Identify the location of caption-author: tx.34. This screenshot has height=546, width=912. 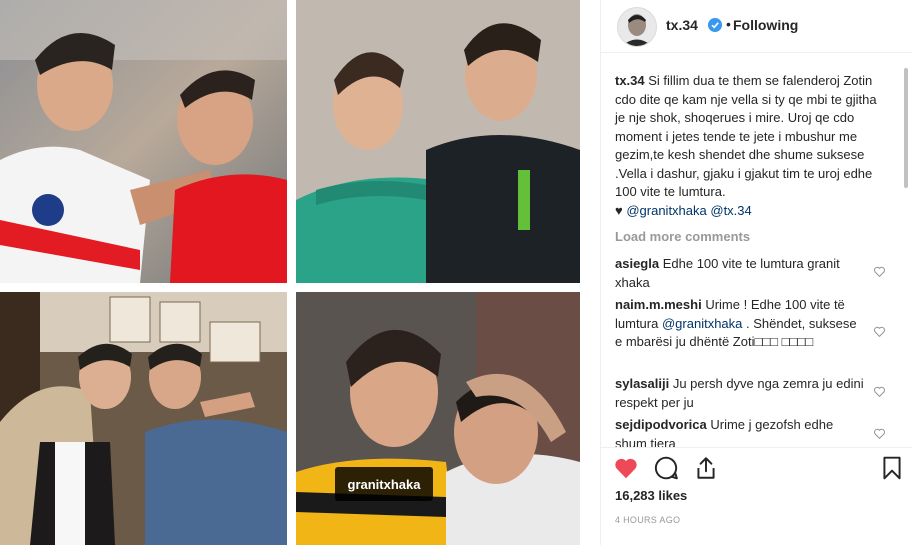
(630, 80).